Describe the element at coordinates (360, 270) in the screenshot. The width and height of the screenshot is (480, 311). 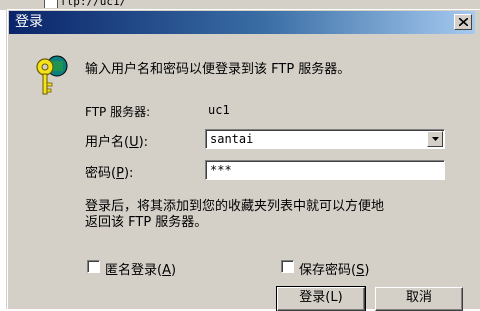
I see `save-password-access-key: S` at that location.